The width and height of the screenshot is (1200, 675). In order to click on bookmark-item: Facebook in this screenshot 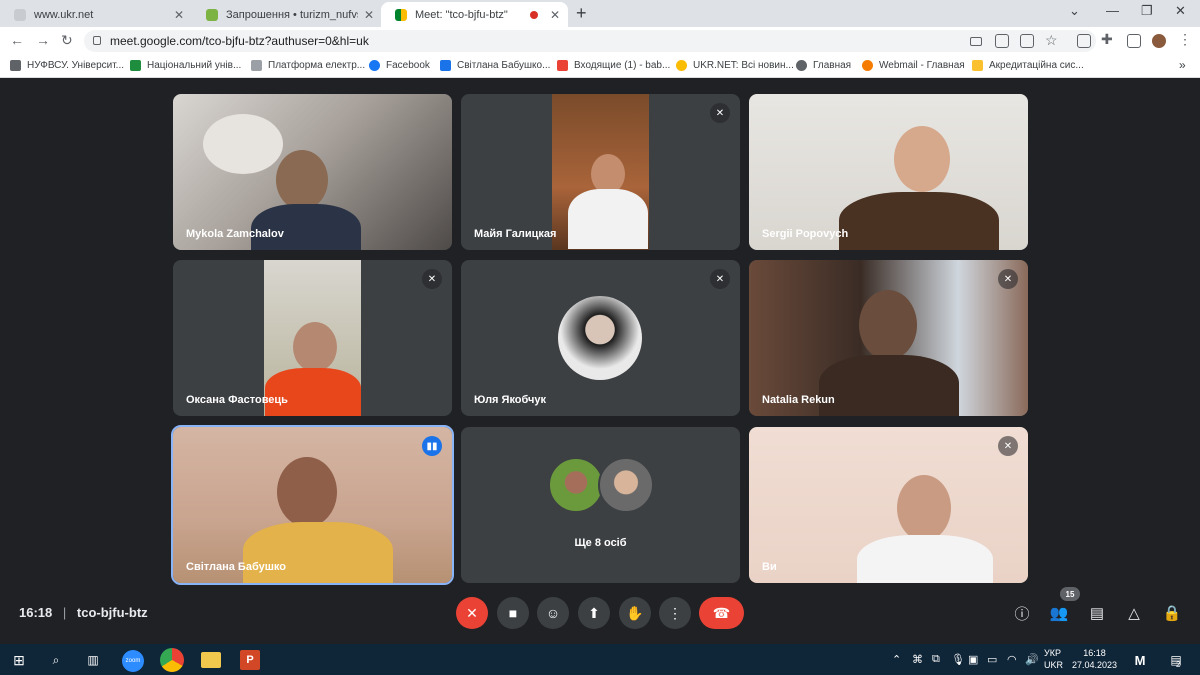, I will do `click(399, 65)`.